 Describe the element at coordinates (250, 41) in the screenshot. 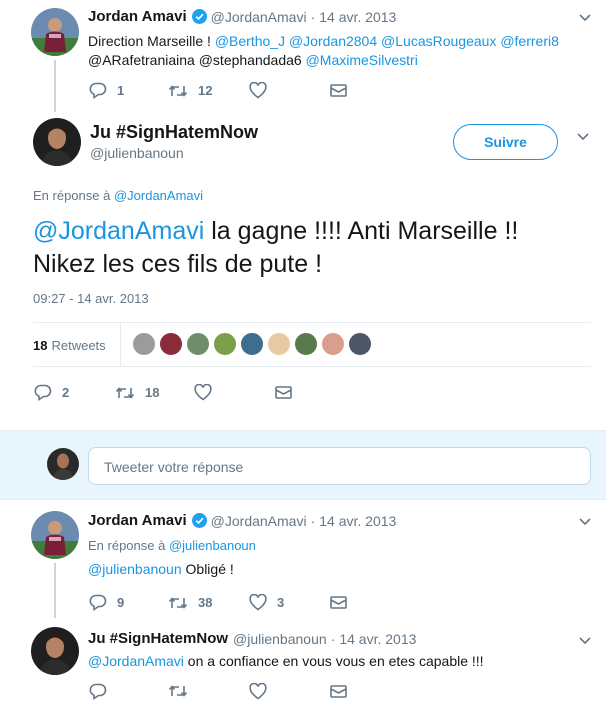

I see `mention-link: @Bertho_J` at that location.